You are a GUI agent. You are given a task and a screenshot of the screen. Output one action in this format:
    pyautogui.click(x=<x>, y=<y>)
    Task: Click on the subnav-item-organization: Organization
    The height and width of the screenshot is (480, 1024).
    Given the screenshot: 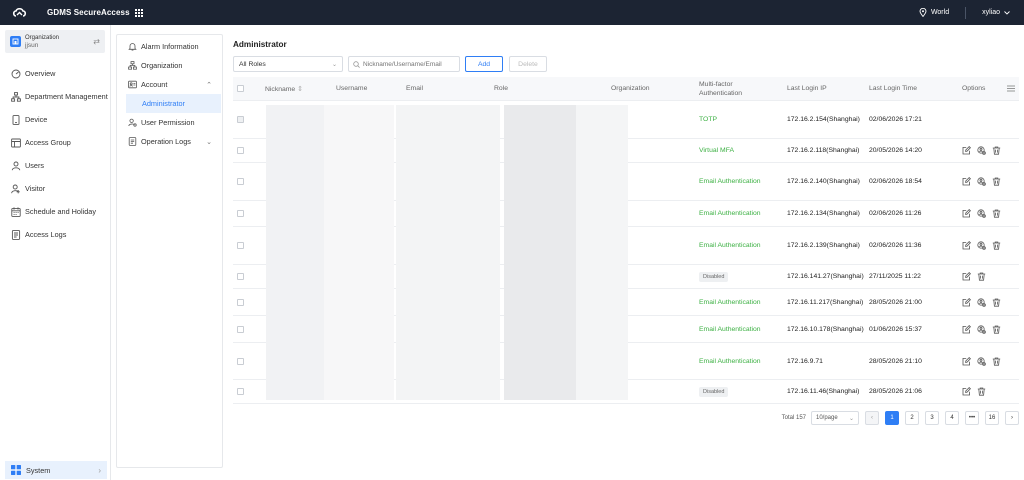 What is the action you would take?
    pyautogui.click(x=169, y=65)
    